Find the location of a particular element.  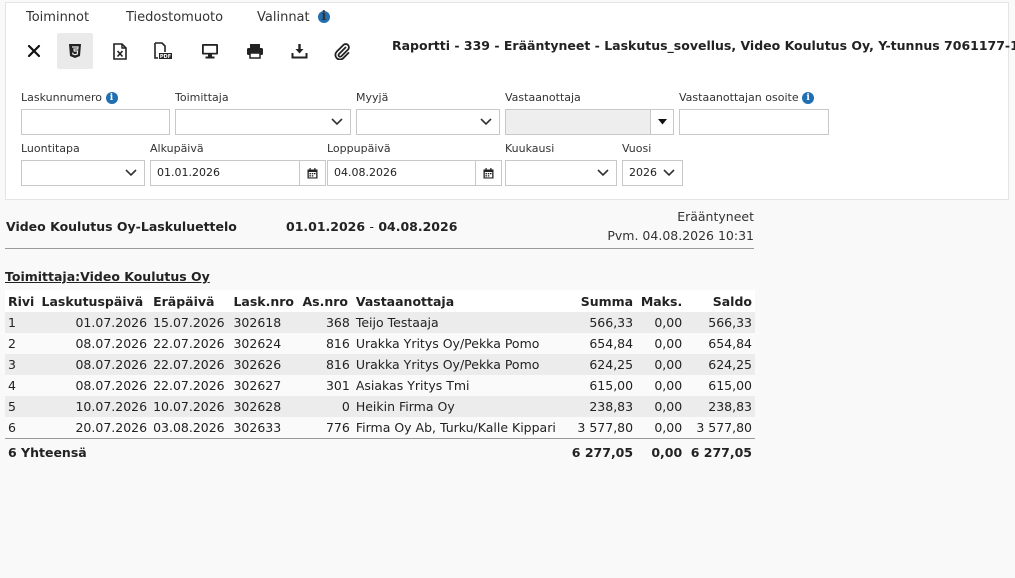

seller-label: Myyjä is located at coordinates (372, 97).